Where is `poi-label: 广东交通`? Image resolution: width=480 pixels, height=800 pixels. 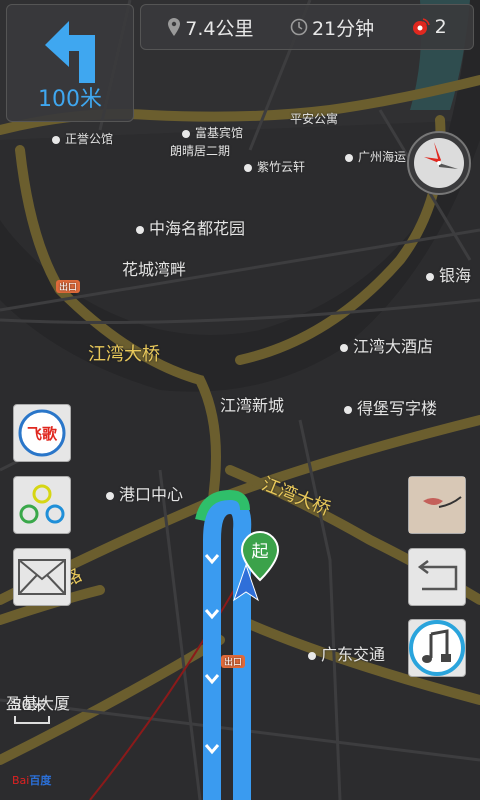 poi-label: 广东交通 is located at coordinates (346, 653).